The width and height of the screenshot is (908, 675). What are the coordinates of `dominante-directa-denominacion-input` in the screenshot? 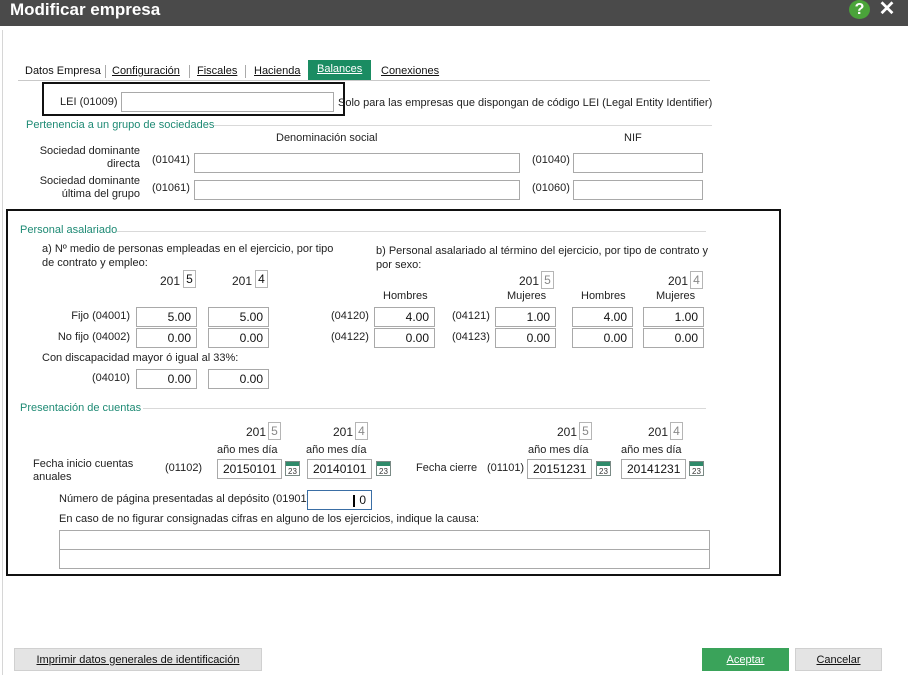 It's located at (357, 163).